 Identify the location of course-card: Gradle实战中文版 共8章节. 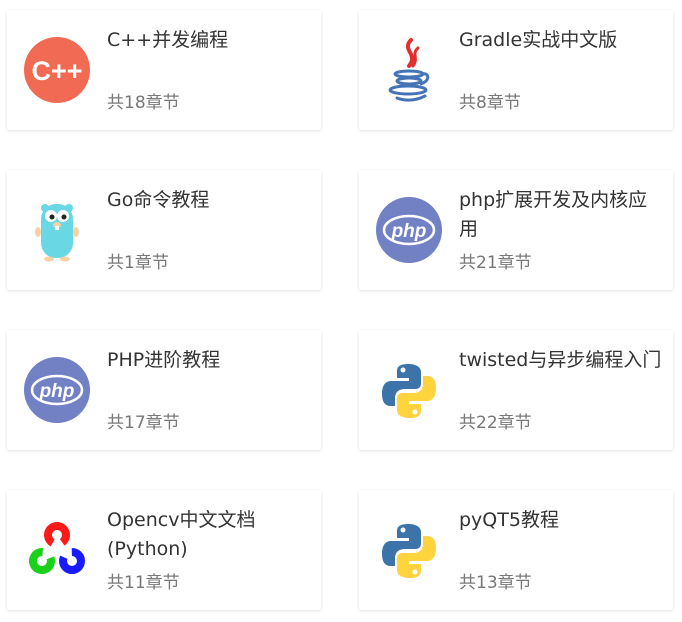
(516, 70).